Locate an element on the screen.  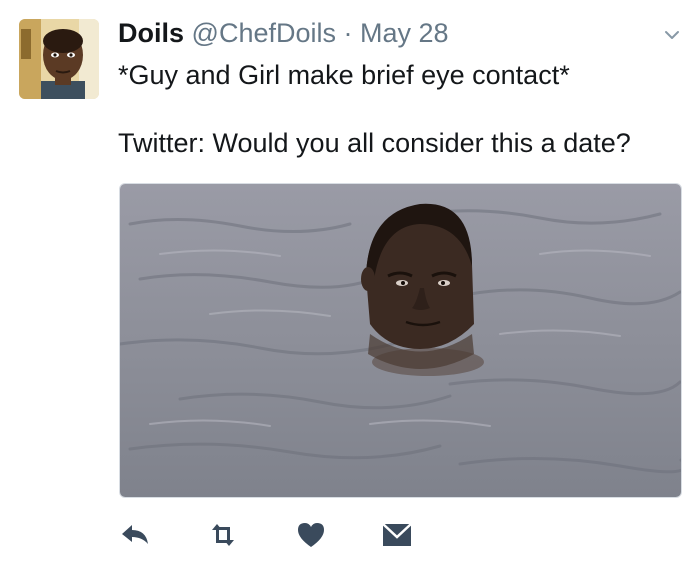
tweet-header: Doils @ChefDoils · May 28 is located at coordinates (283, 33).